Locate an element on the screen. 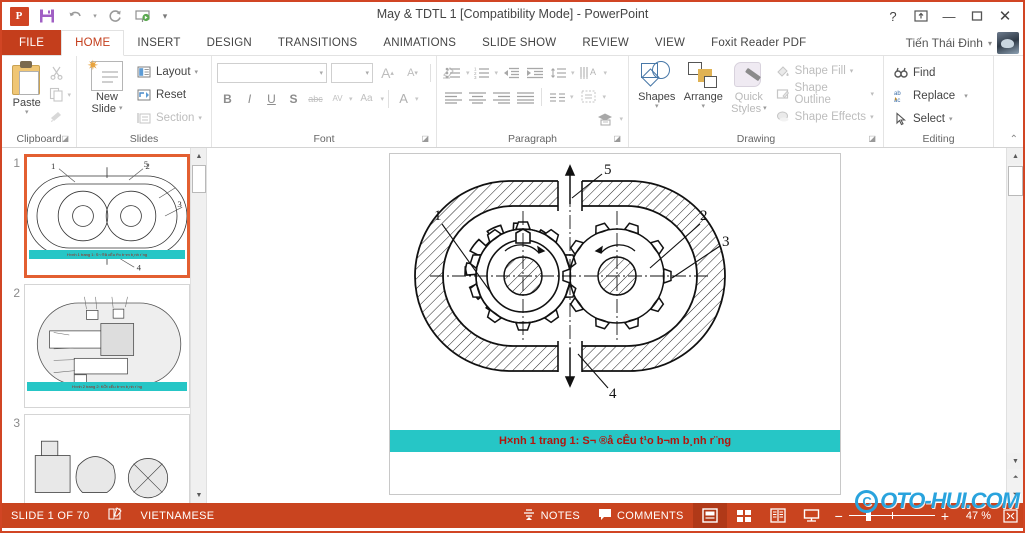 This screenshot has width=1025, height=533. shape-fill-button: Shape Fill ▾ is located at coordinates (824, 71).